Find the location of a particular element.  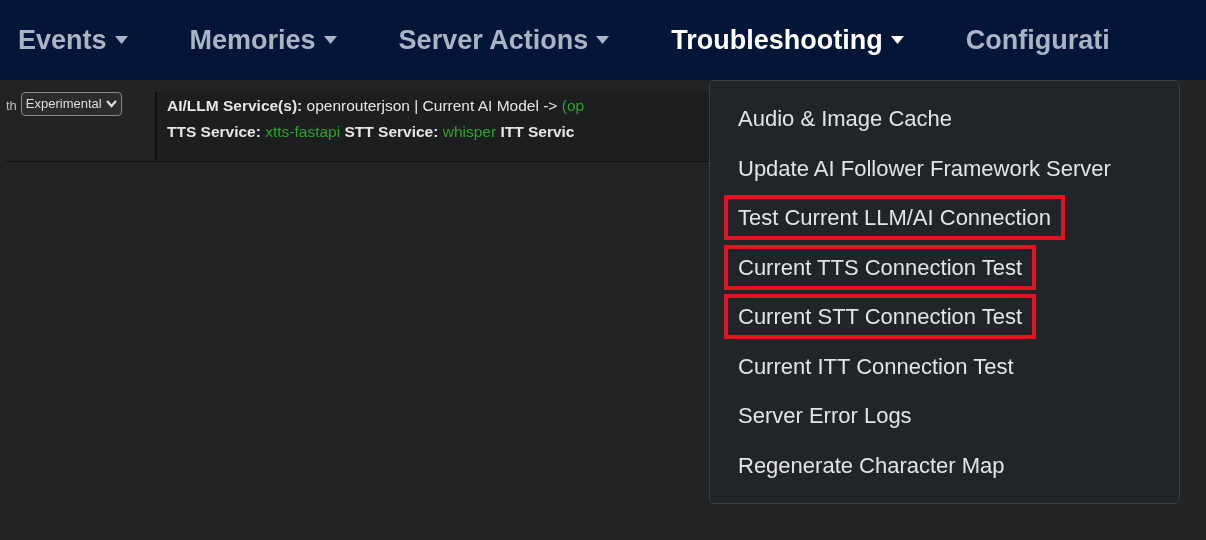

nav-menu: Troubleshooting is located at coordinates (787, 40).